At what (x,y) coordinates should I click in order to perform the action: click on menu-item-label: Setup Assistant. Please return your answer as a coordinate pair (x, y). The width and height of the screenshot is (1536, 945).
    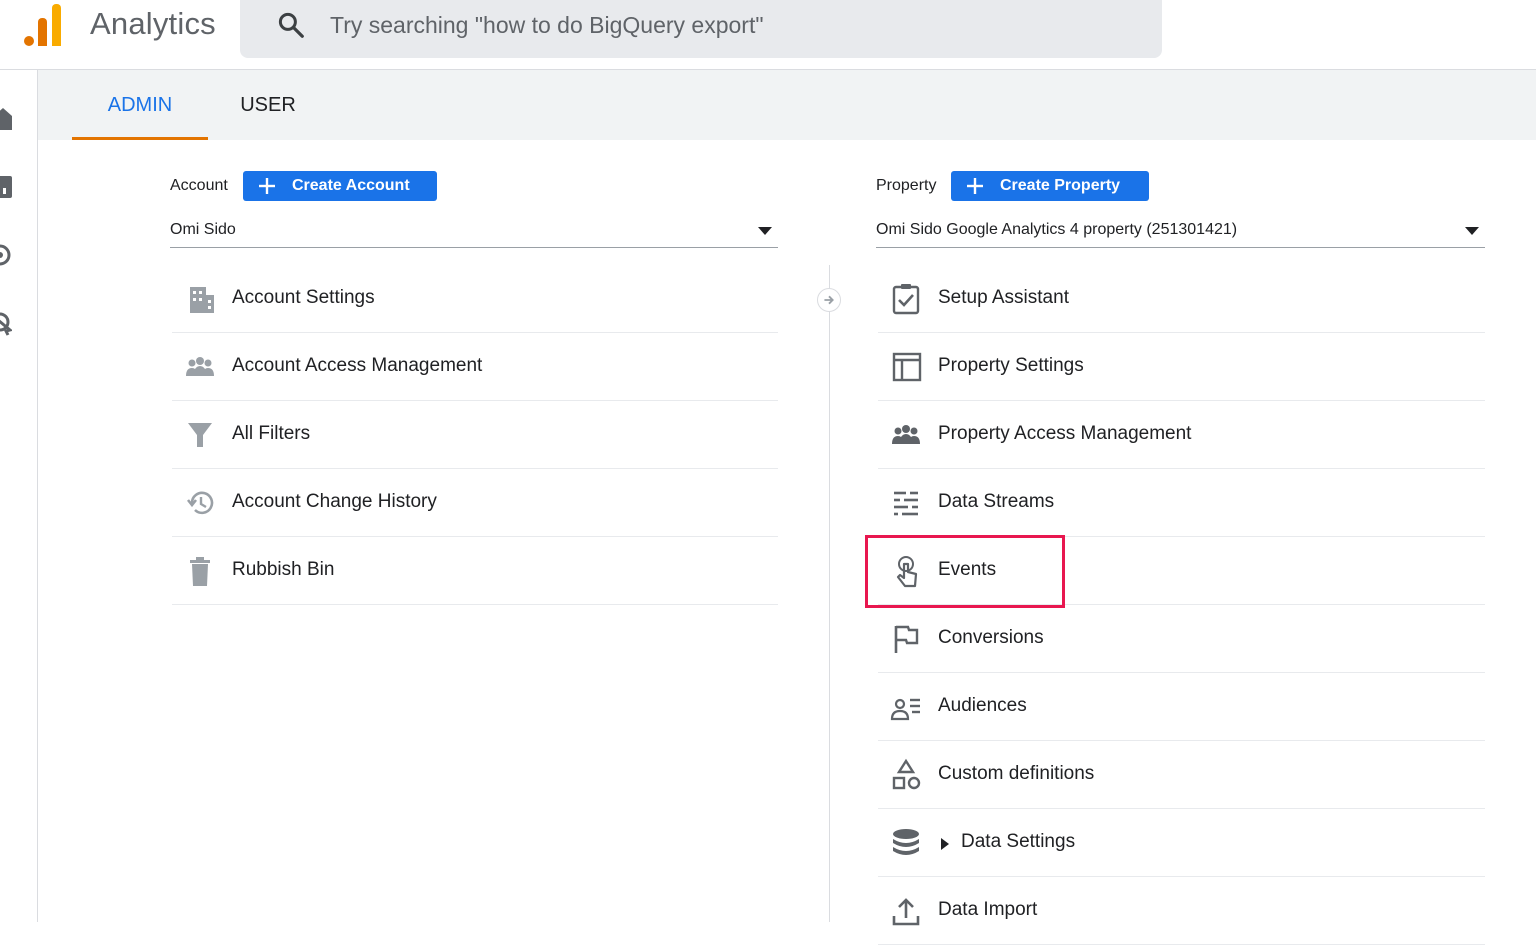
    Looking at the image, I should click on (1003, 297).